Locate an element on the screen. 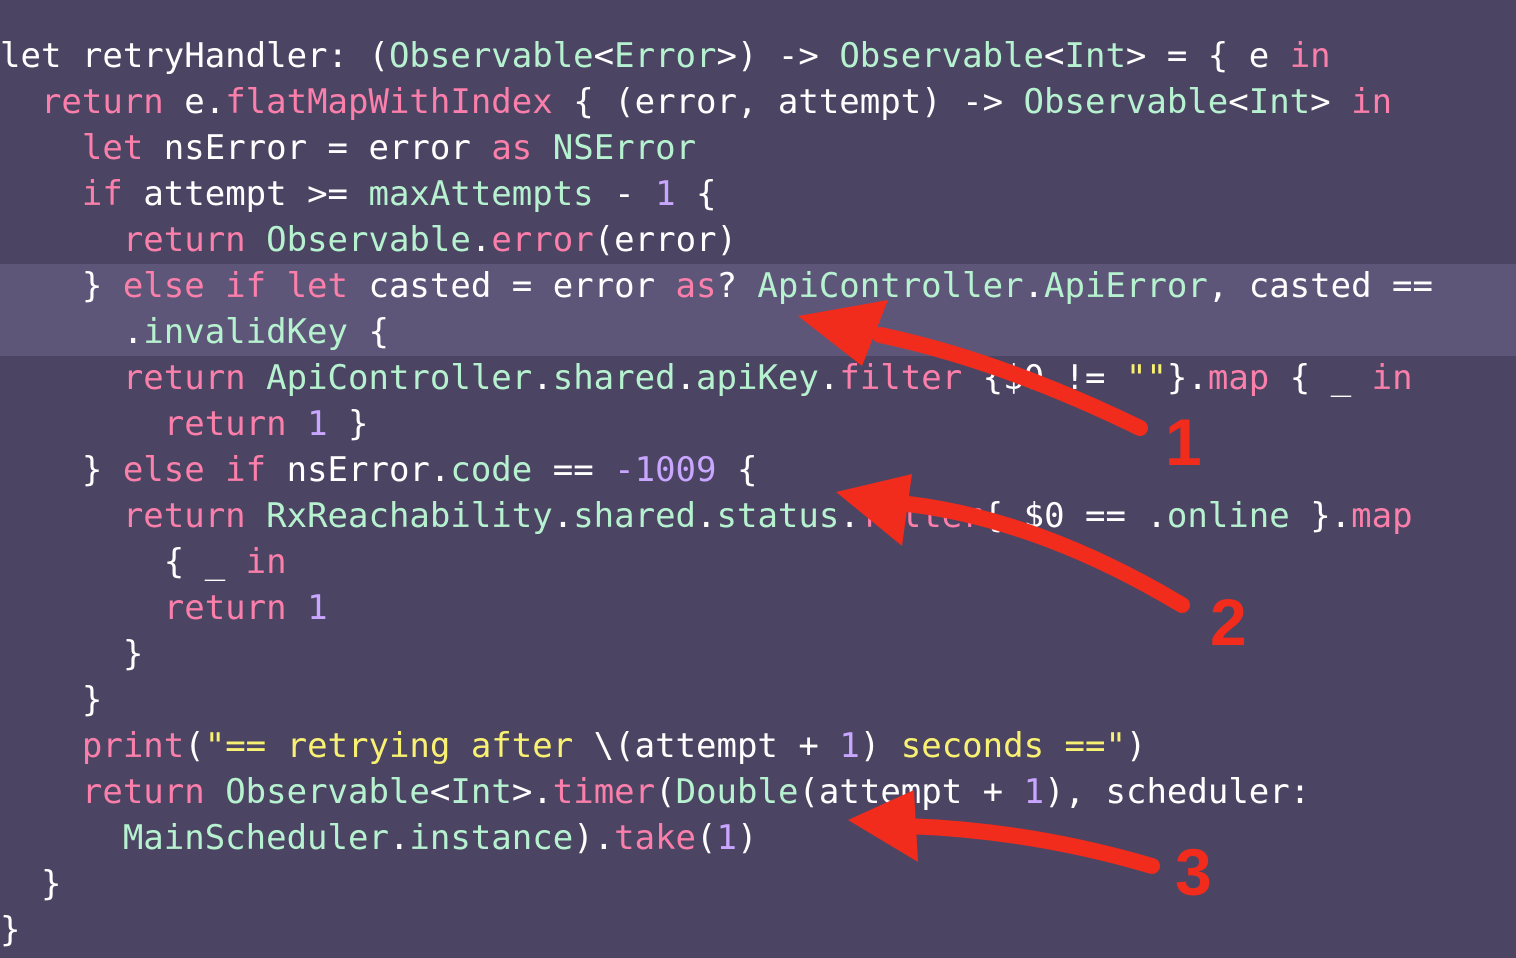 Image resolution: width=1516 pixels, height=958 pixels. code-line: let nsError = error as NSError is located at coordinates (716, 148).